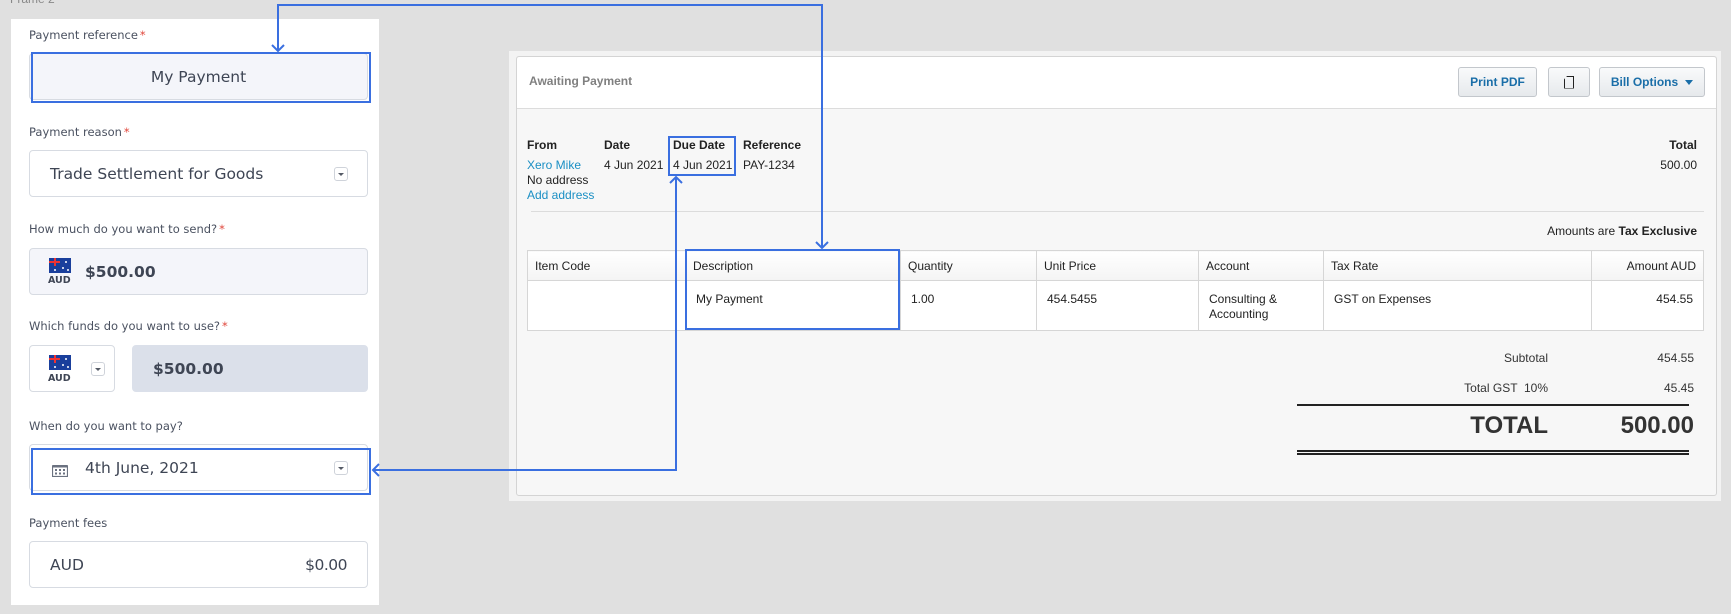 The height and width of the screenshot is (614, 1731). What do you see at coordinates (525, 324) in the screenshot?
I see `connector-date-to-due-date` at bounding box center [525, 324].